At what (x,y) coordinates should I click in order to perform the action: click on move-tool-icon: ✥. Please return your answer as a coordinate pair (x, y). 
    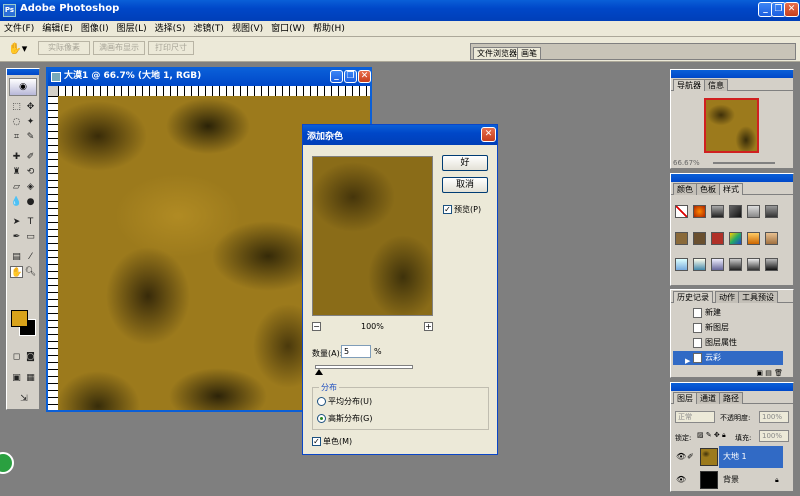
    Looking at the image, I should click on (30, 107).